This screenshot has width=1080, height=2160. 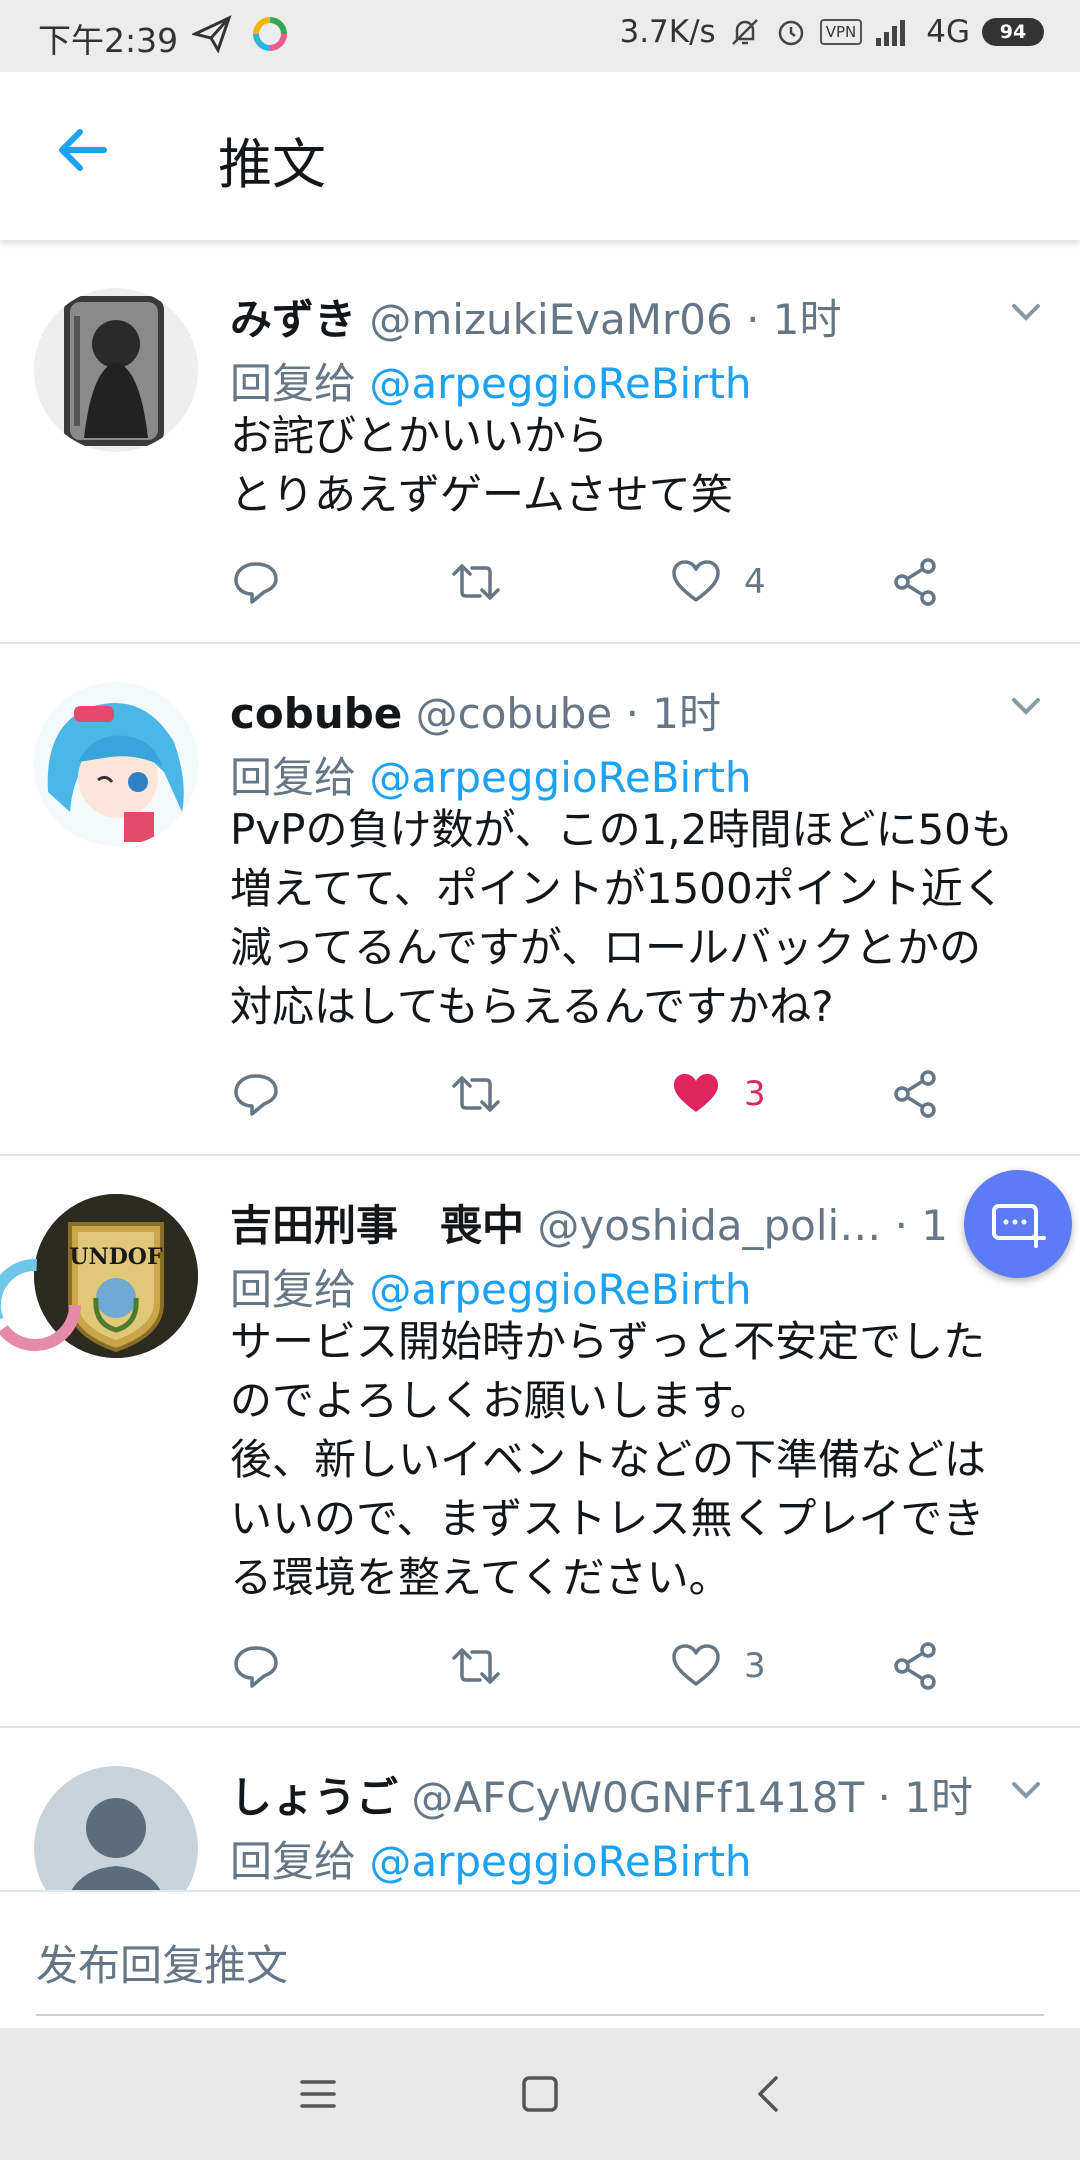 What do you see at coordinates (318, 2094) in the screenshot?
I see `menu-icon` at bounding box center [318, 2094].